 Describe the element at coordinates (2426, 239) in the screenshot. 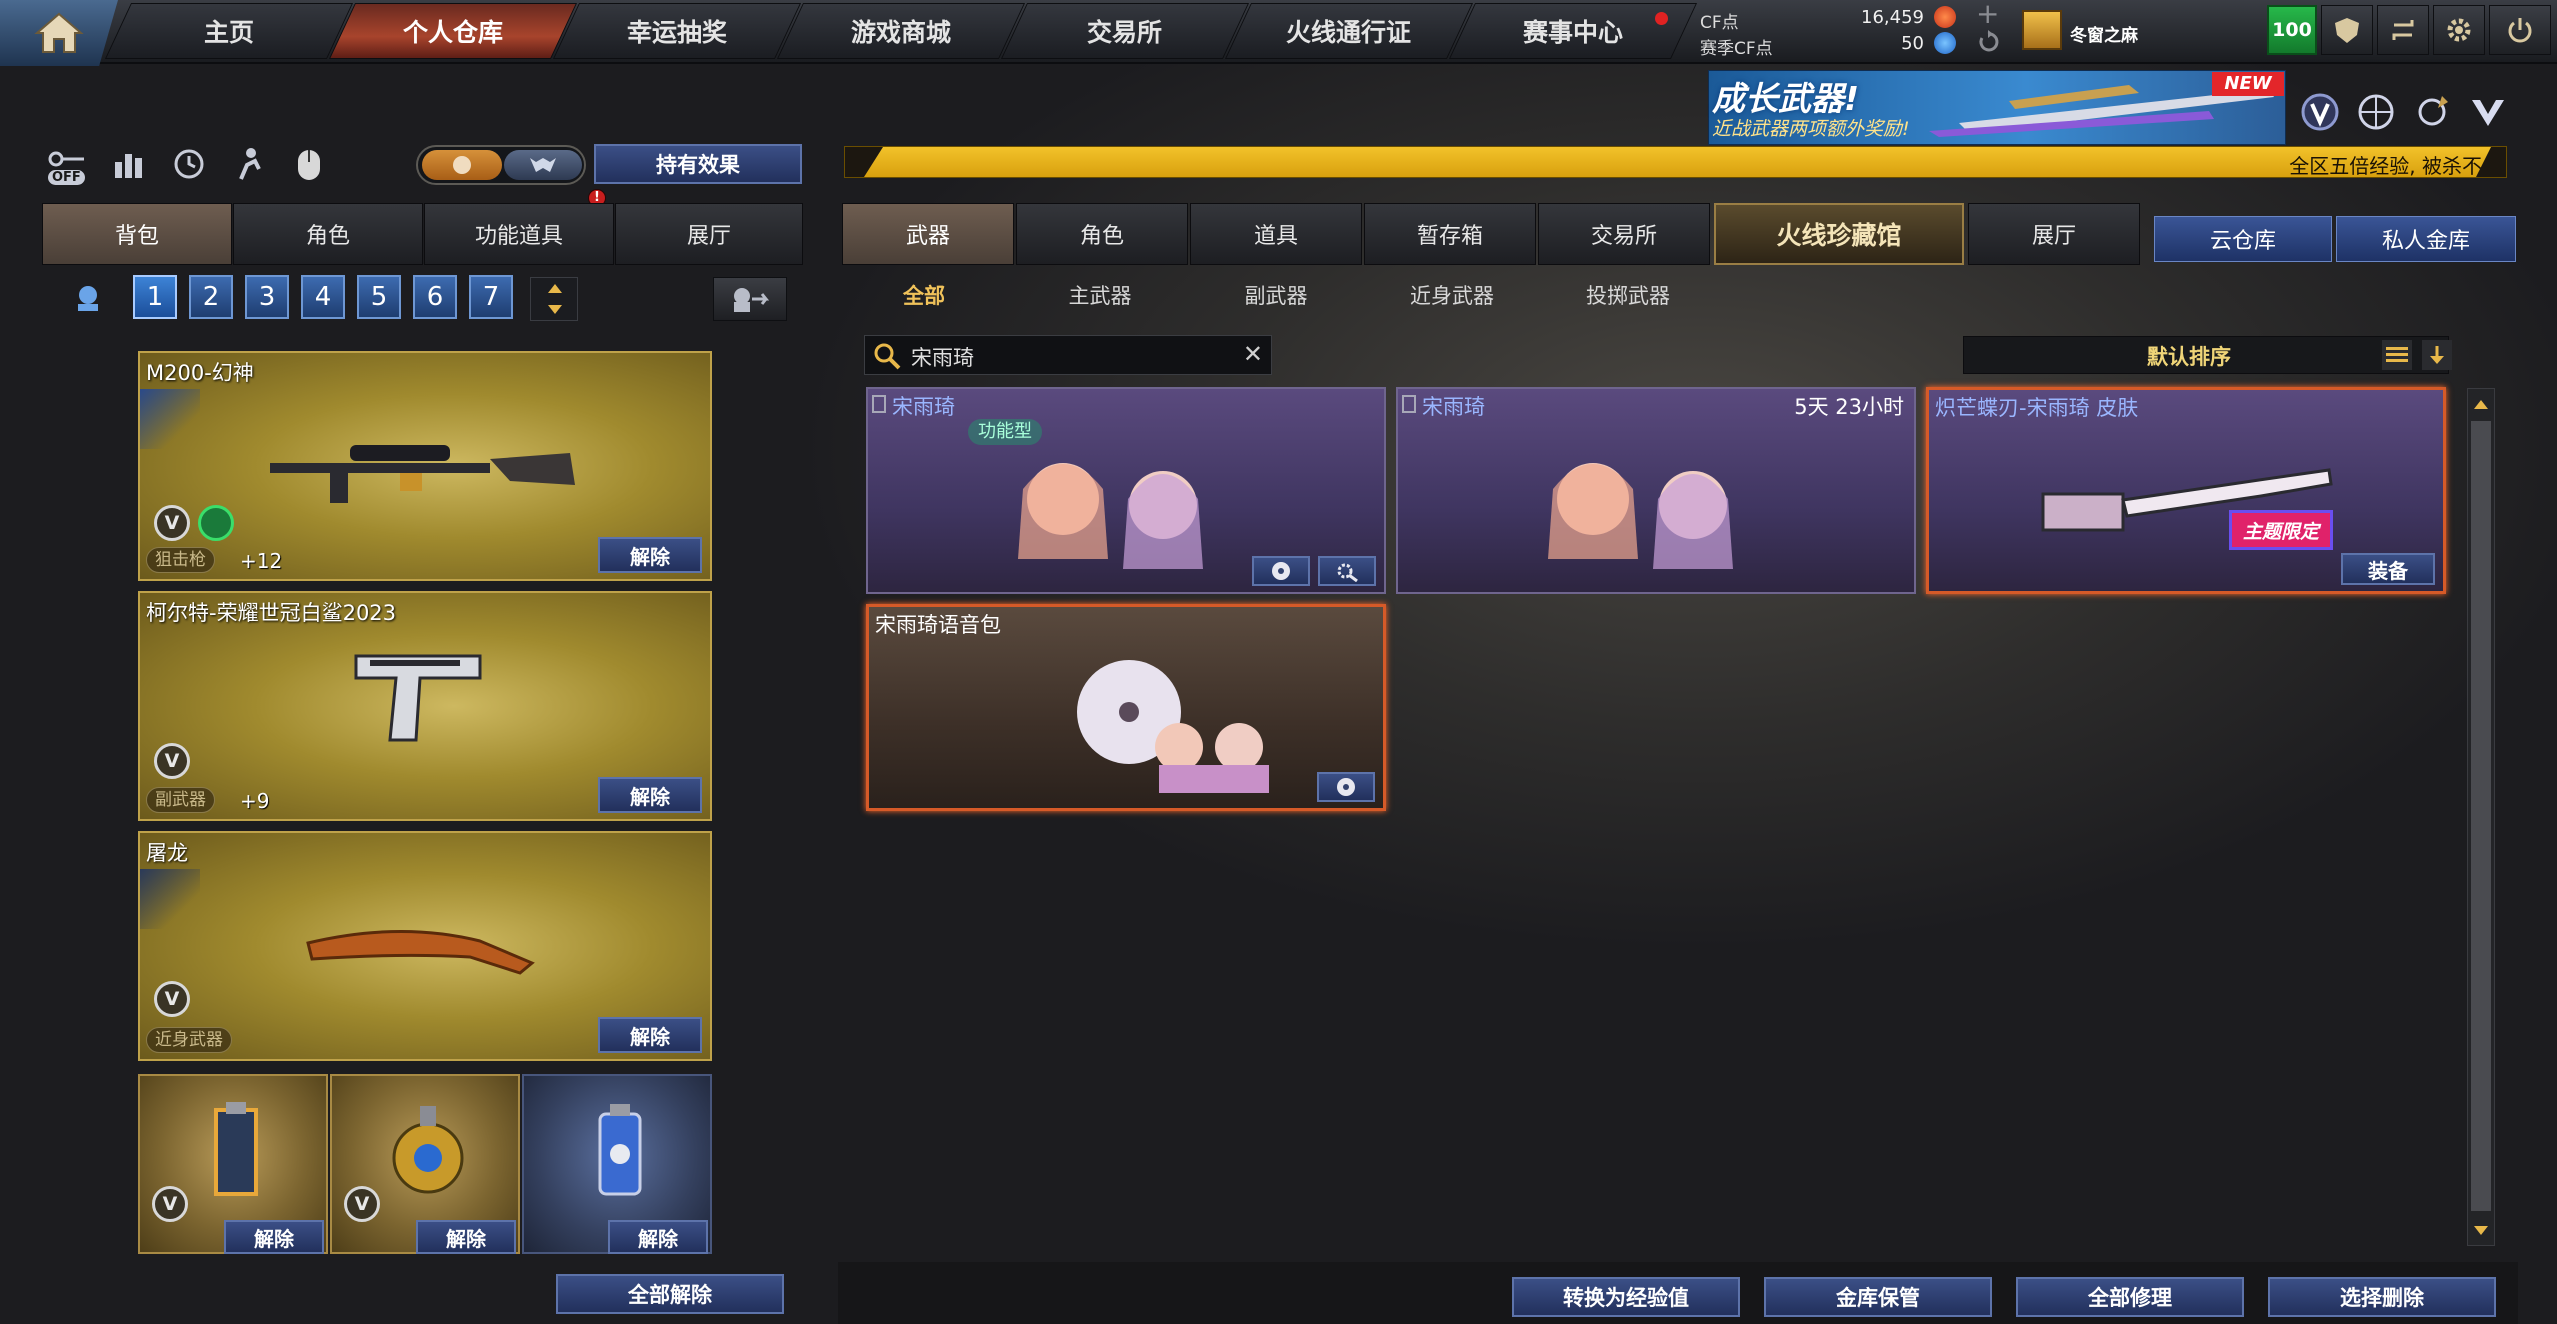

I see `private-vault-button: 私人金库` at that location.